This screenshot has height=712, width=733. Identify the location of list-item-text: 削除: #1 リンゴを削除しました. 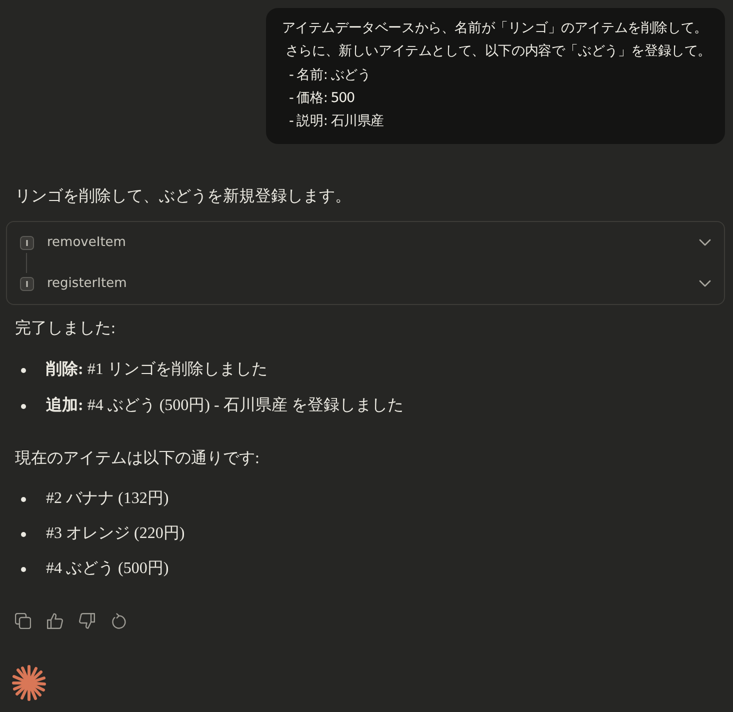
(157, 370).